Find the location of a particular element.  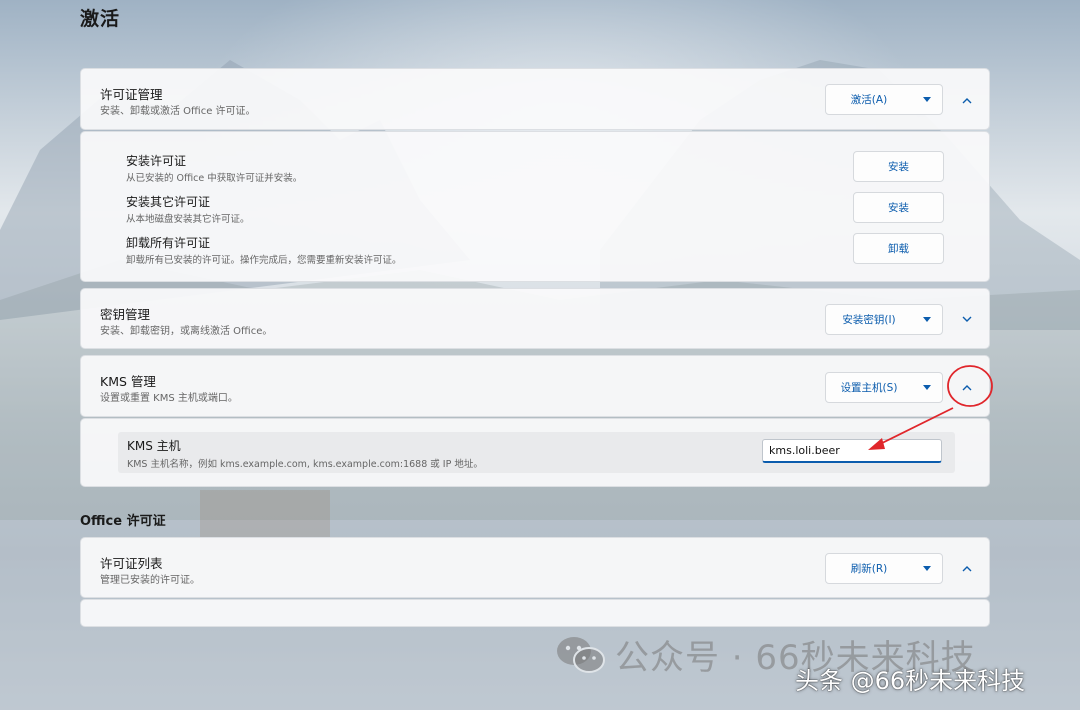

license-management-title: 许可证管理 is located at coordinates (131, 94).